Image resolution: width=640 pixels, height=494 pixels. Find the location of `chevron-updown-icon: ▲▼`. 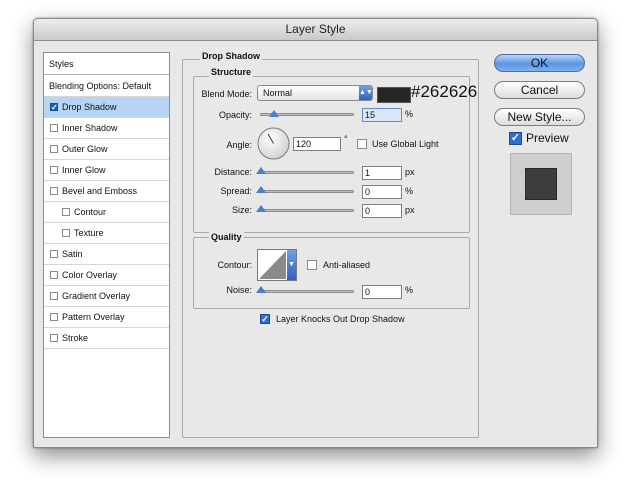

chevron-updown-icon: ▲▼ is located at coordinates (366, 93).